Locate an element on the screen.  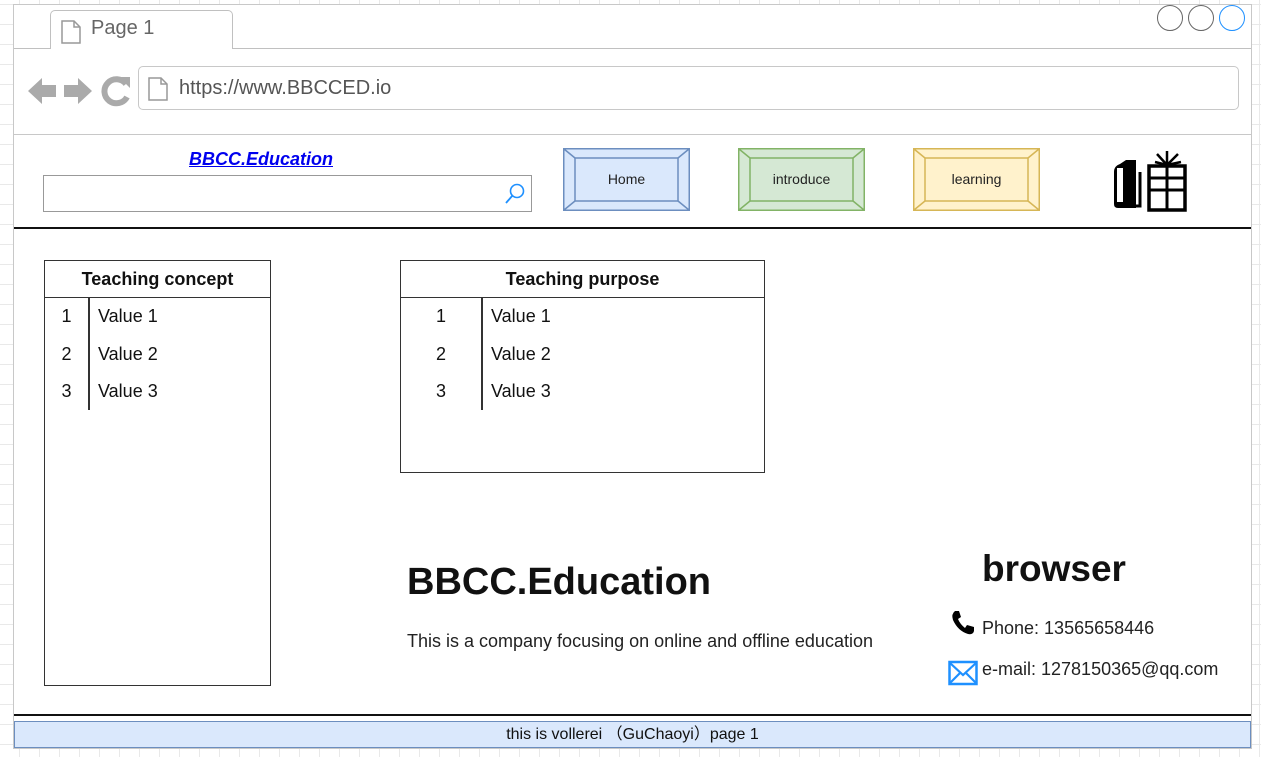
learning-button: learning is located at coordinates (976, 179).